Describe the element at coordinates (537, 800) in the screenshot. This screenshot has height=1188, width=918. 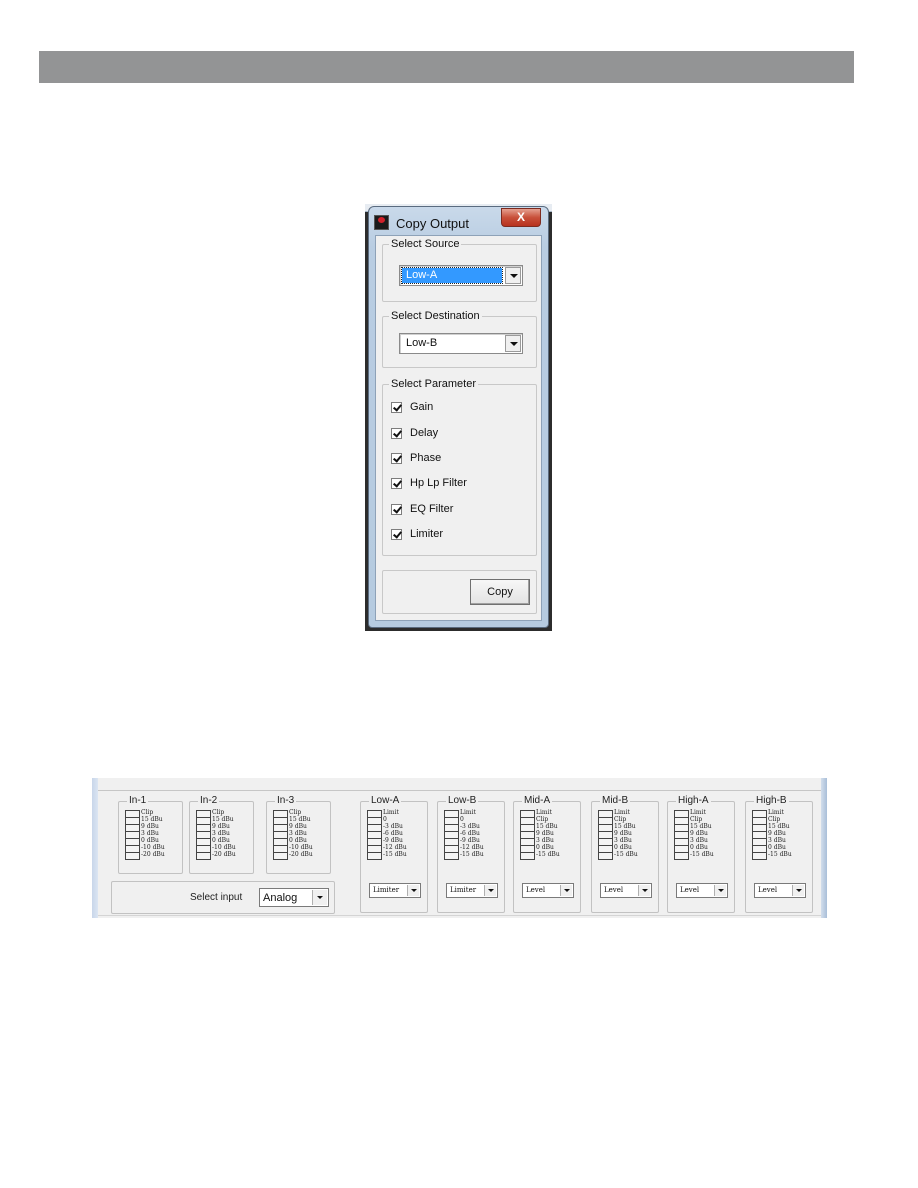
I see `output-channel-label: Mid-A` at that location.